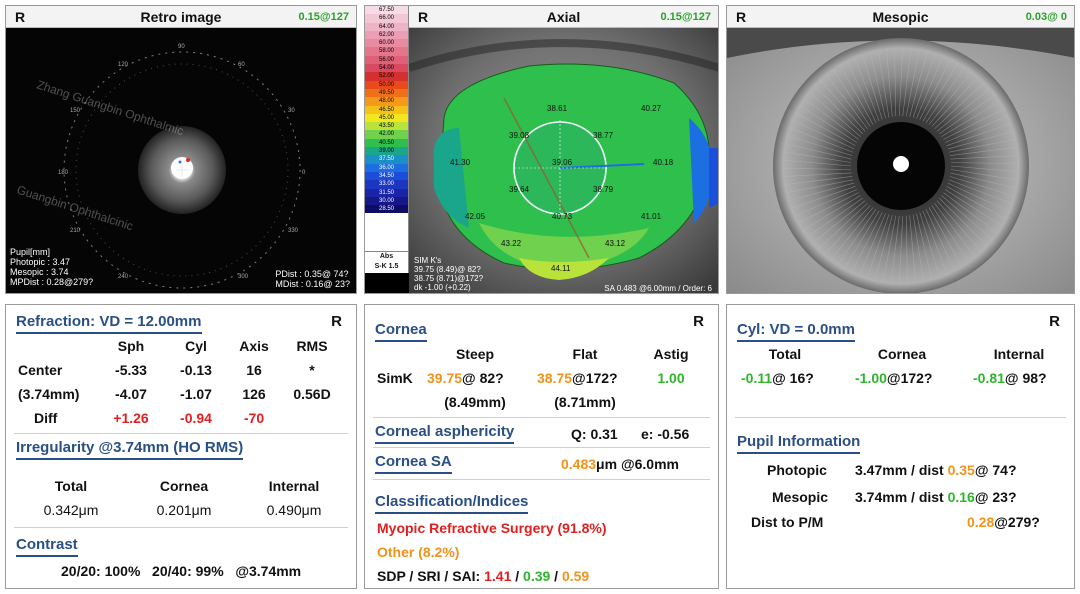 The image size is (1080, 594). What do you see at coordinates (196, 418) in the screenshot?
I see `diff-cyl: -0.94` at bounding box center [196, 418].